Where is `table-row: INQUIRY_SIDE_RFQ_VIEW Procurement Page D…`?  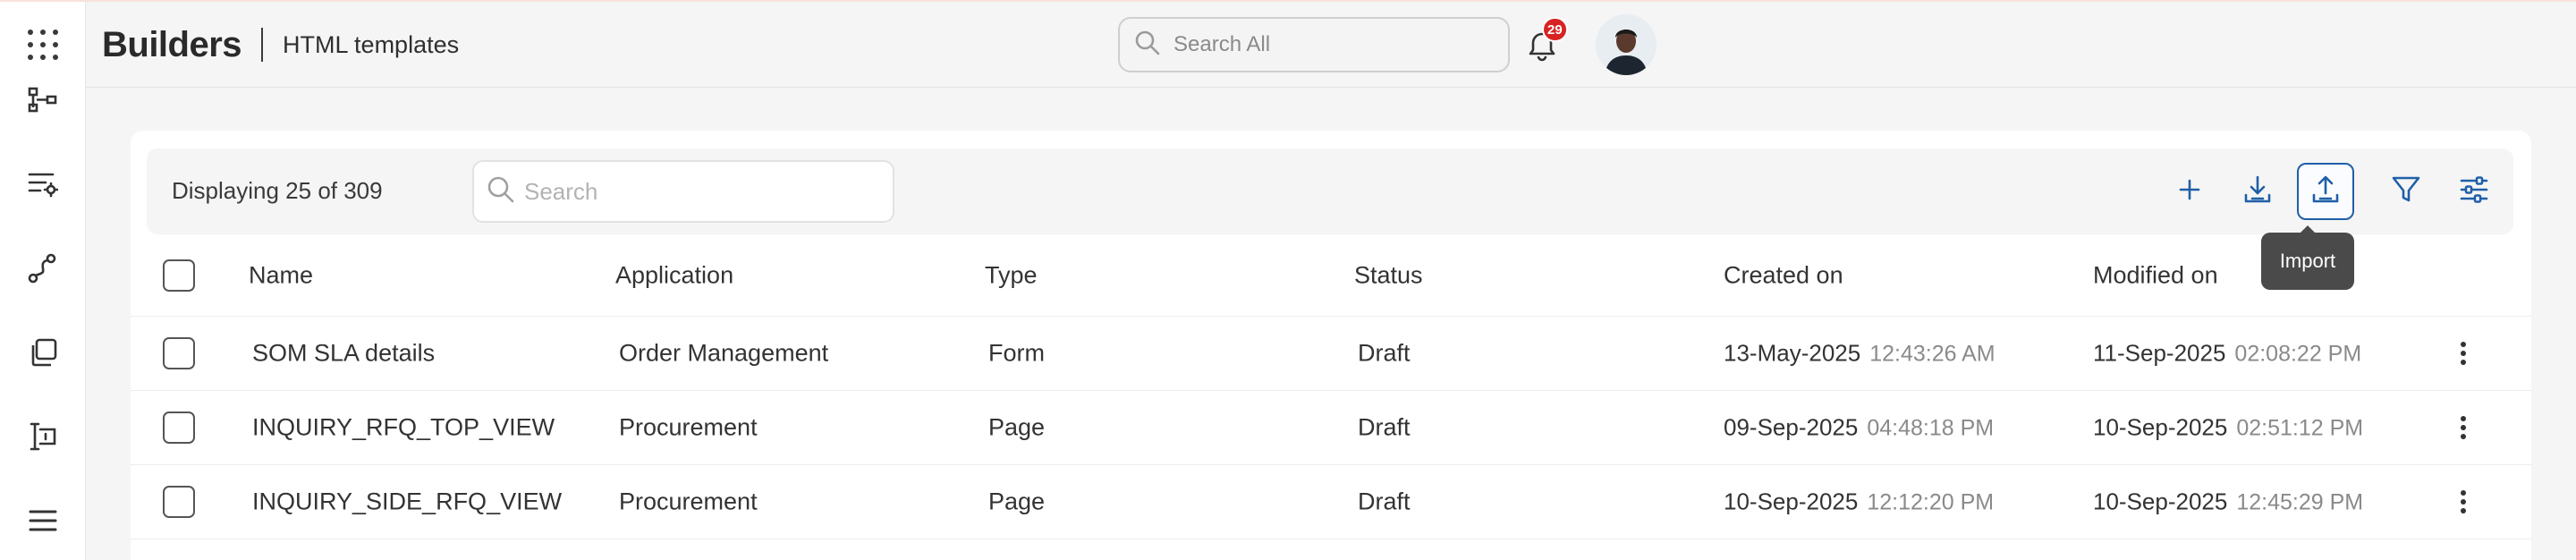 table-row: INQUIRY_SIDE_RFQ_VIEW Procurement Page D… is located at coordinates (1331, 502).